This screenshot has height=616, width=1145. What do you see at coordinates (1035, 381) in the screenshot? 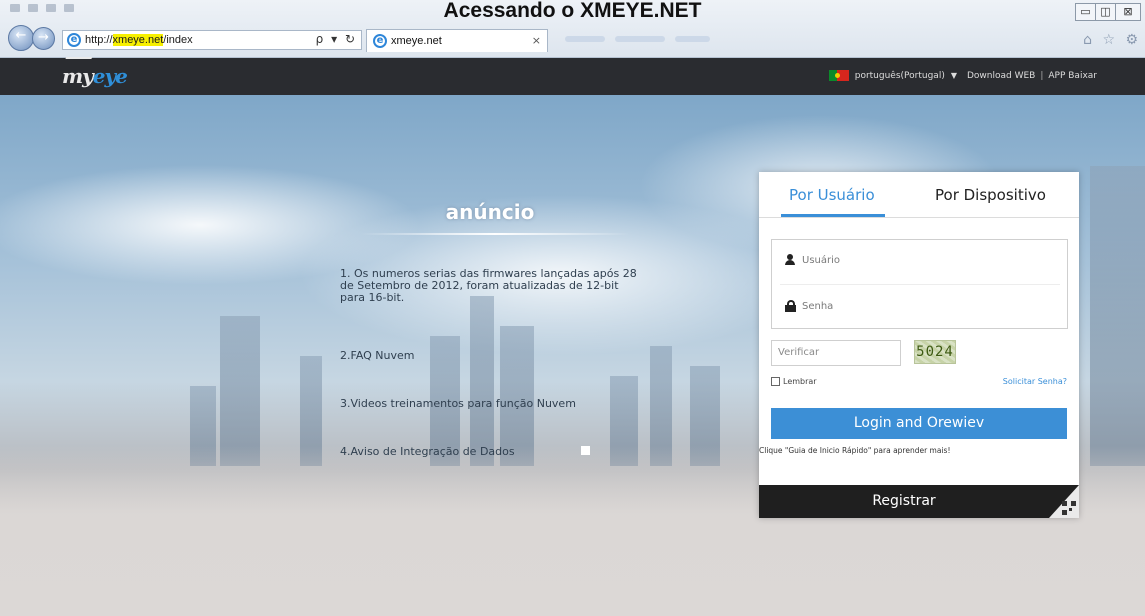
I see `forgot-password-link: Solicitar Senha?` at bounding box center [1035, 381].